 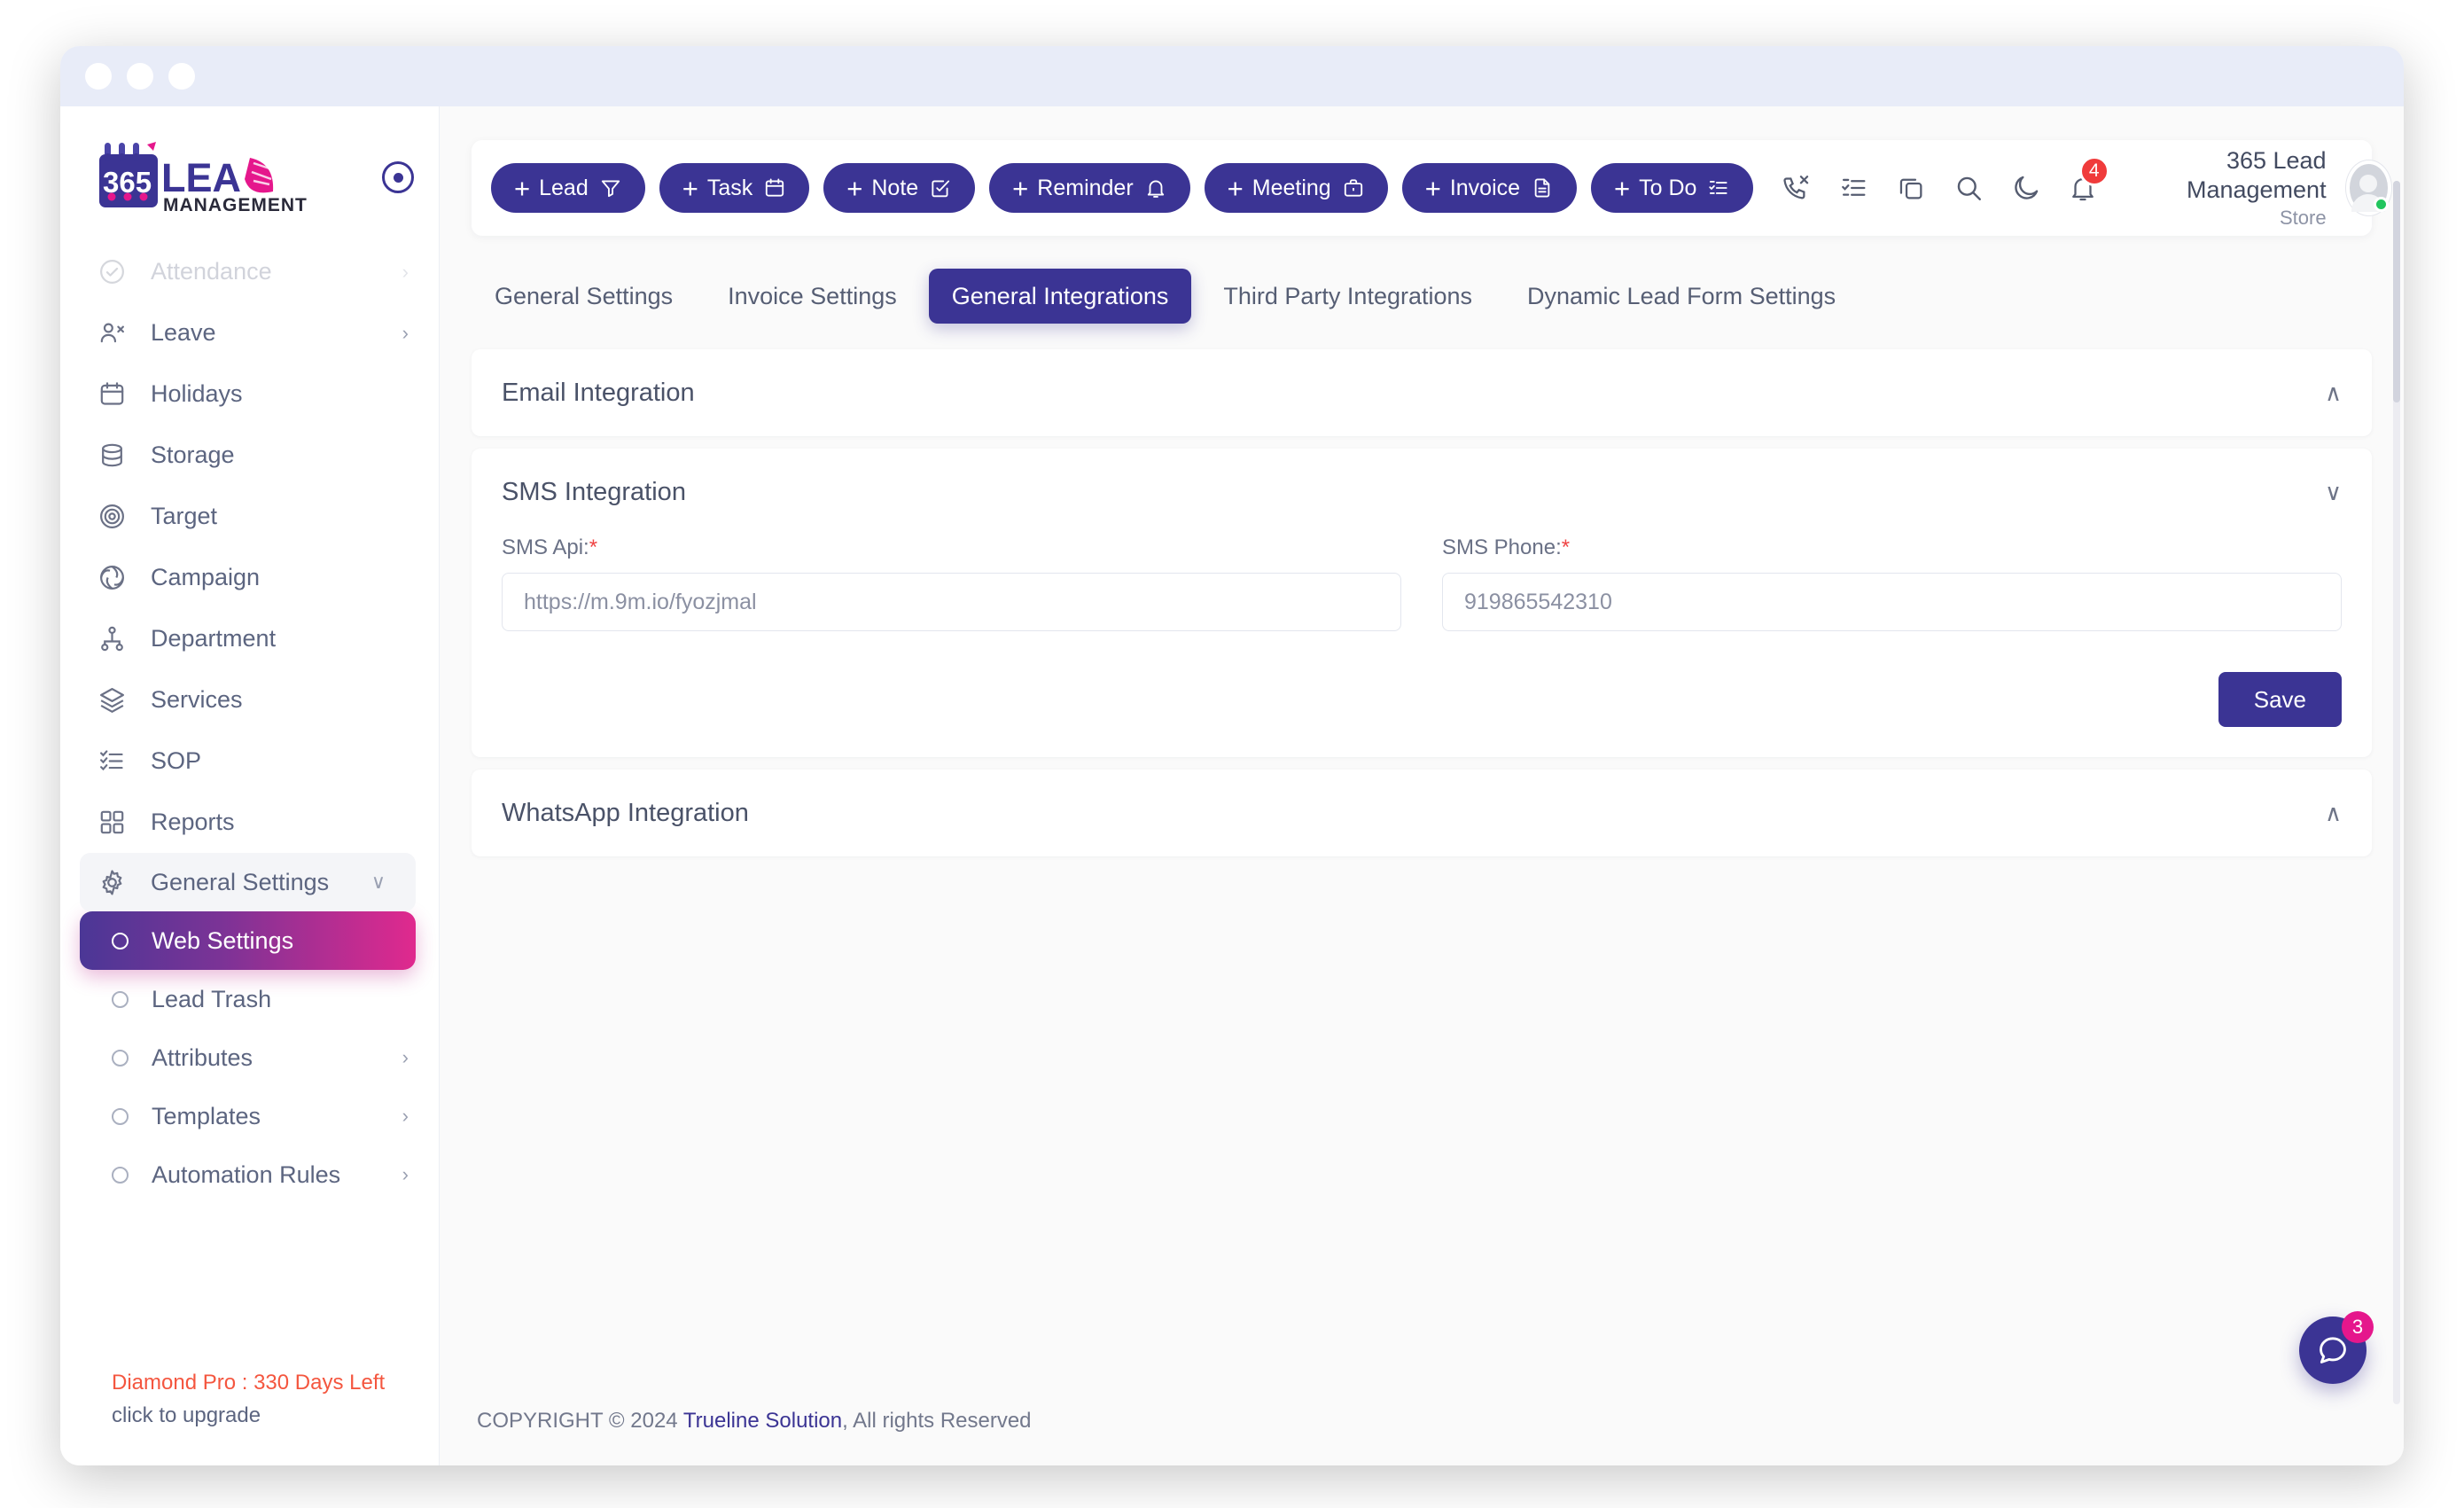 What do you see at coordinates (1796, 188) in the screenshot?
I see `missed-call-icon` at bounding box center [1796, 188].